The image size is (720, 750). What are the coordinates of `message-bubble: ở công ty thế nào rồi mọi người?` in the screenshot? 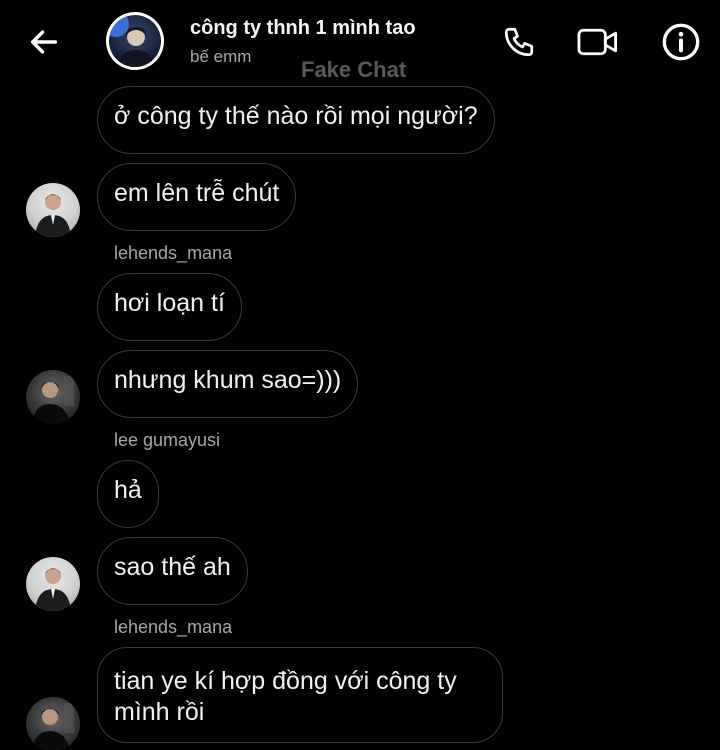 It's located at (296, 120).